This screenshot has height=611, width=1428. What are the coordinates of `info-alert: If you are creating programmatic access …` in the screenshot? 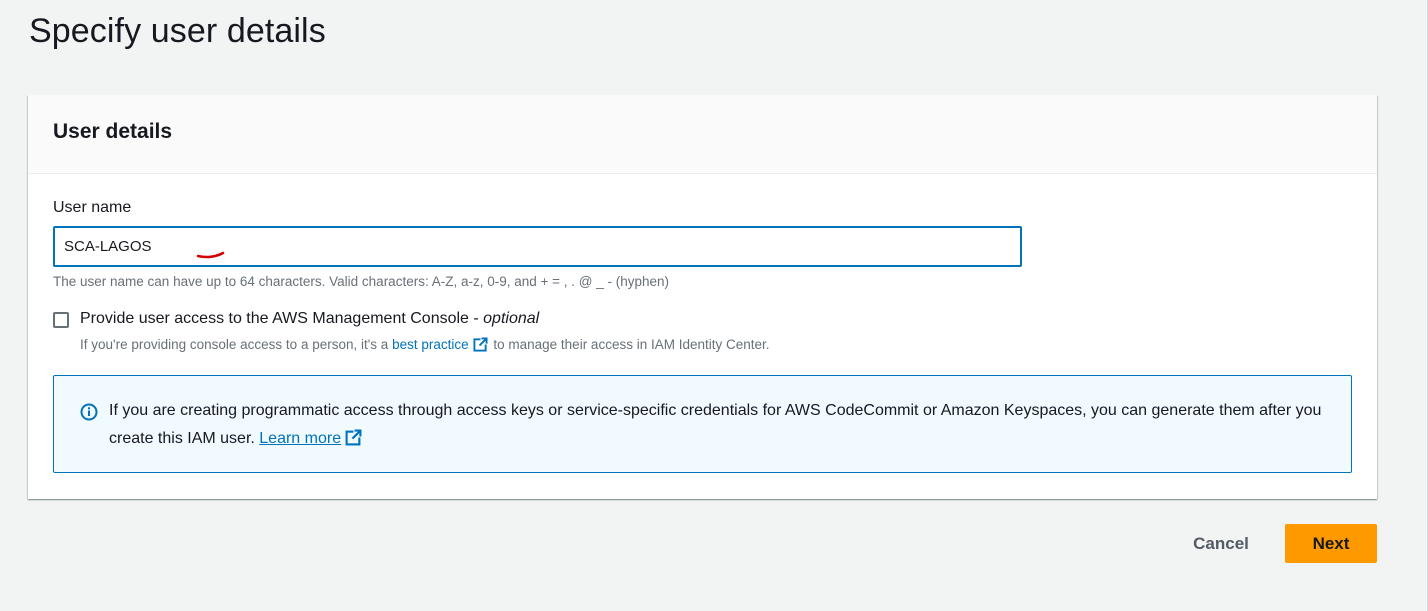 It's located at (702, 424).